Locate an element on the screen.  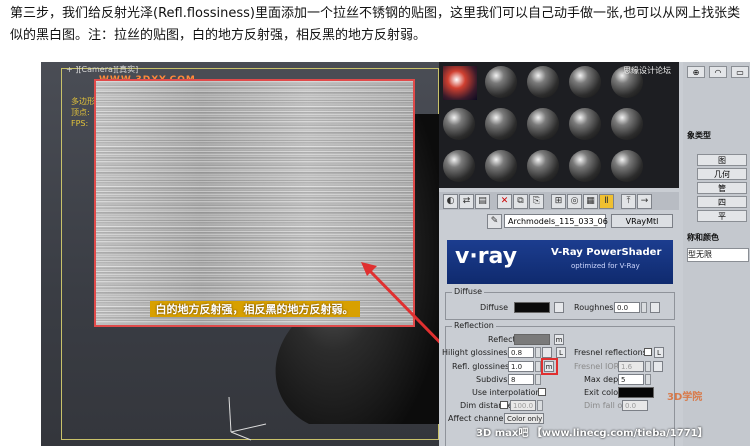
diffuse-group-title: Diffuse is located at coordinates (468, 291).